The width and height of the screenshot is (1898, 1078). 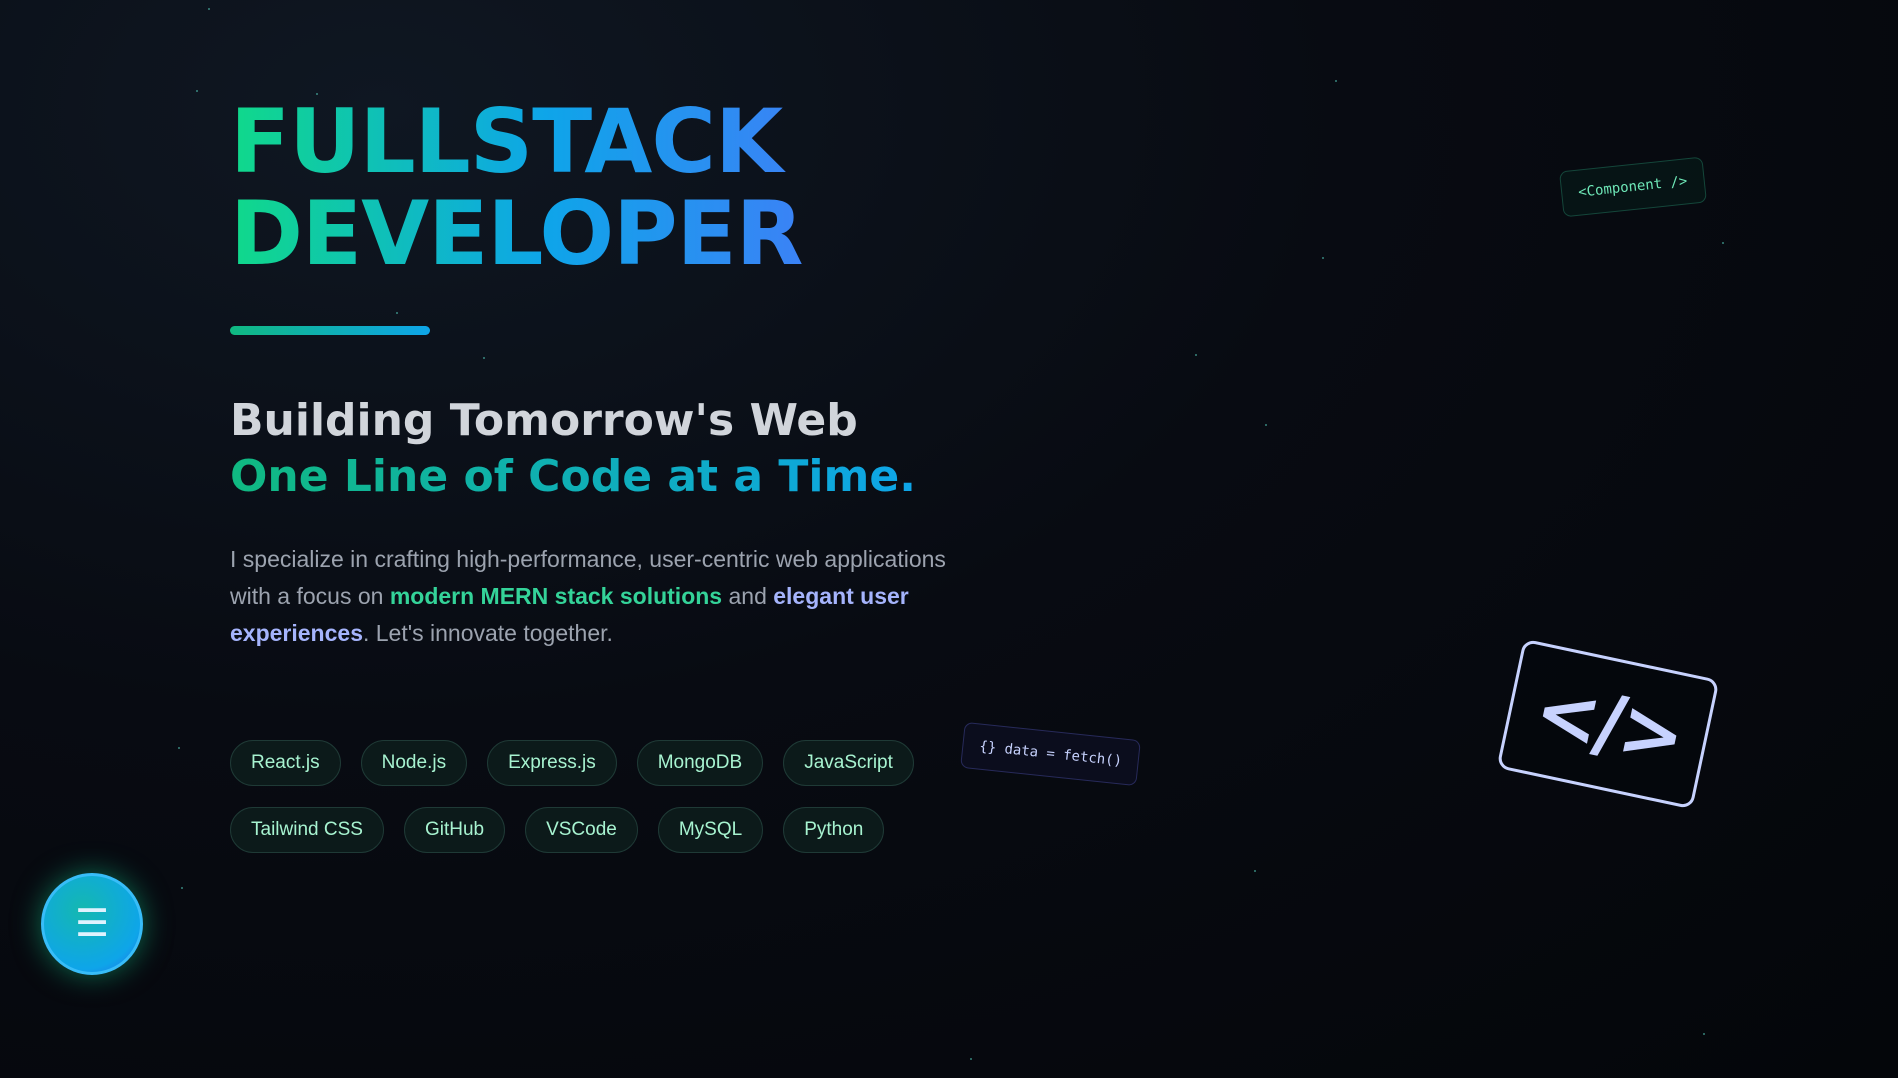 I want to click on hero-subtitle-line2: One Line of Code at a Time., so click(x=573, y=477).